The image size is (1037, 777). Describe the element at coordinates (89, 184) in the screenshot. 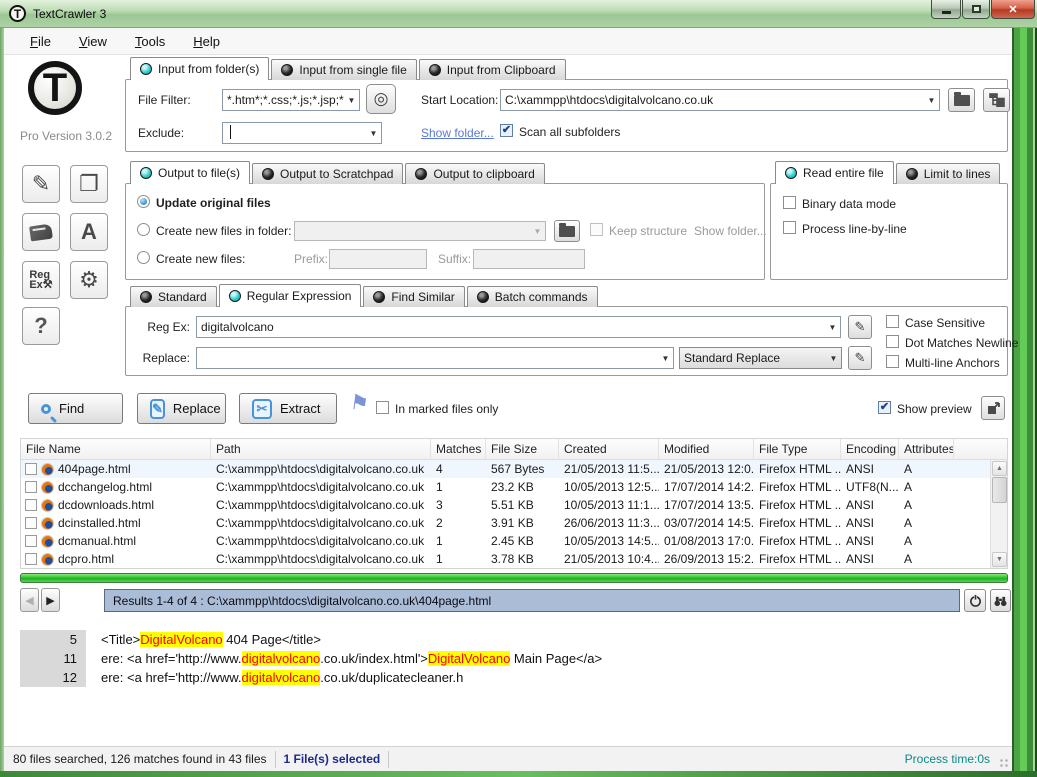

I see `batch-windows-button: ❐` at that location.